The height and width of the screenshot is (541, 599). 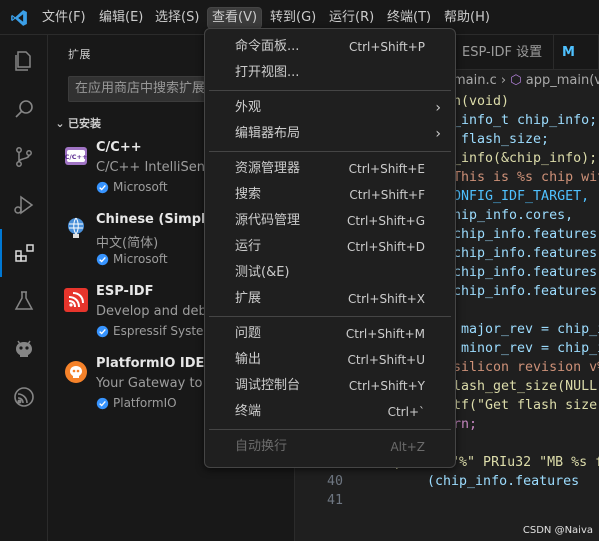 What do you see at coordinates (386, 247) in the screenshot?
I see `menu-item-shortcut: Ctrl+Shift+D` at bounding box center [386, 247].